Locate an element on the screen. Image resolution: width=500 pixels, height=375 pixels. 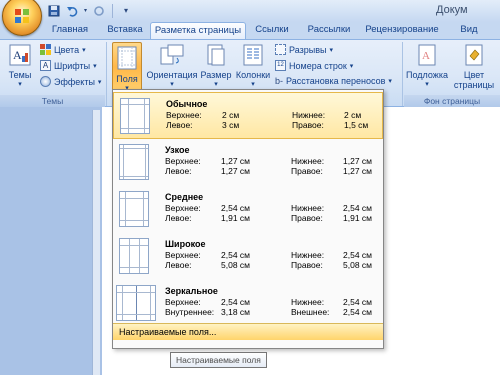
themes-group-label: Темы is located at coordinates (52, 101).